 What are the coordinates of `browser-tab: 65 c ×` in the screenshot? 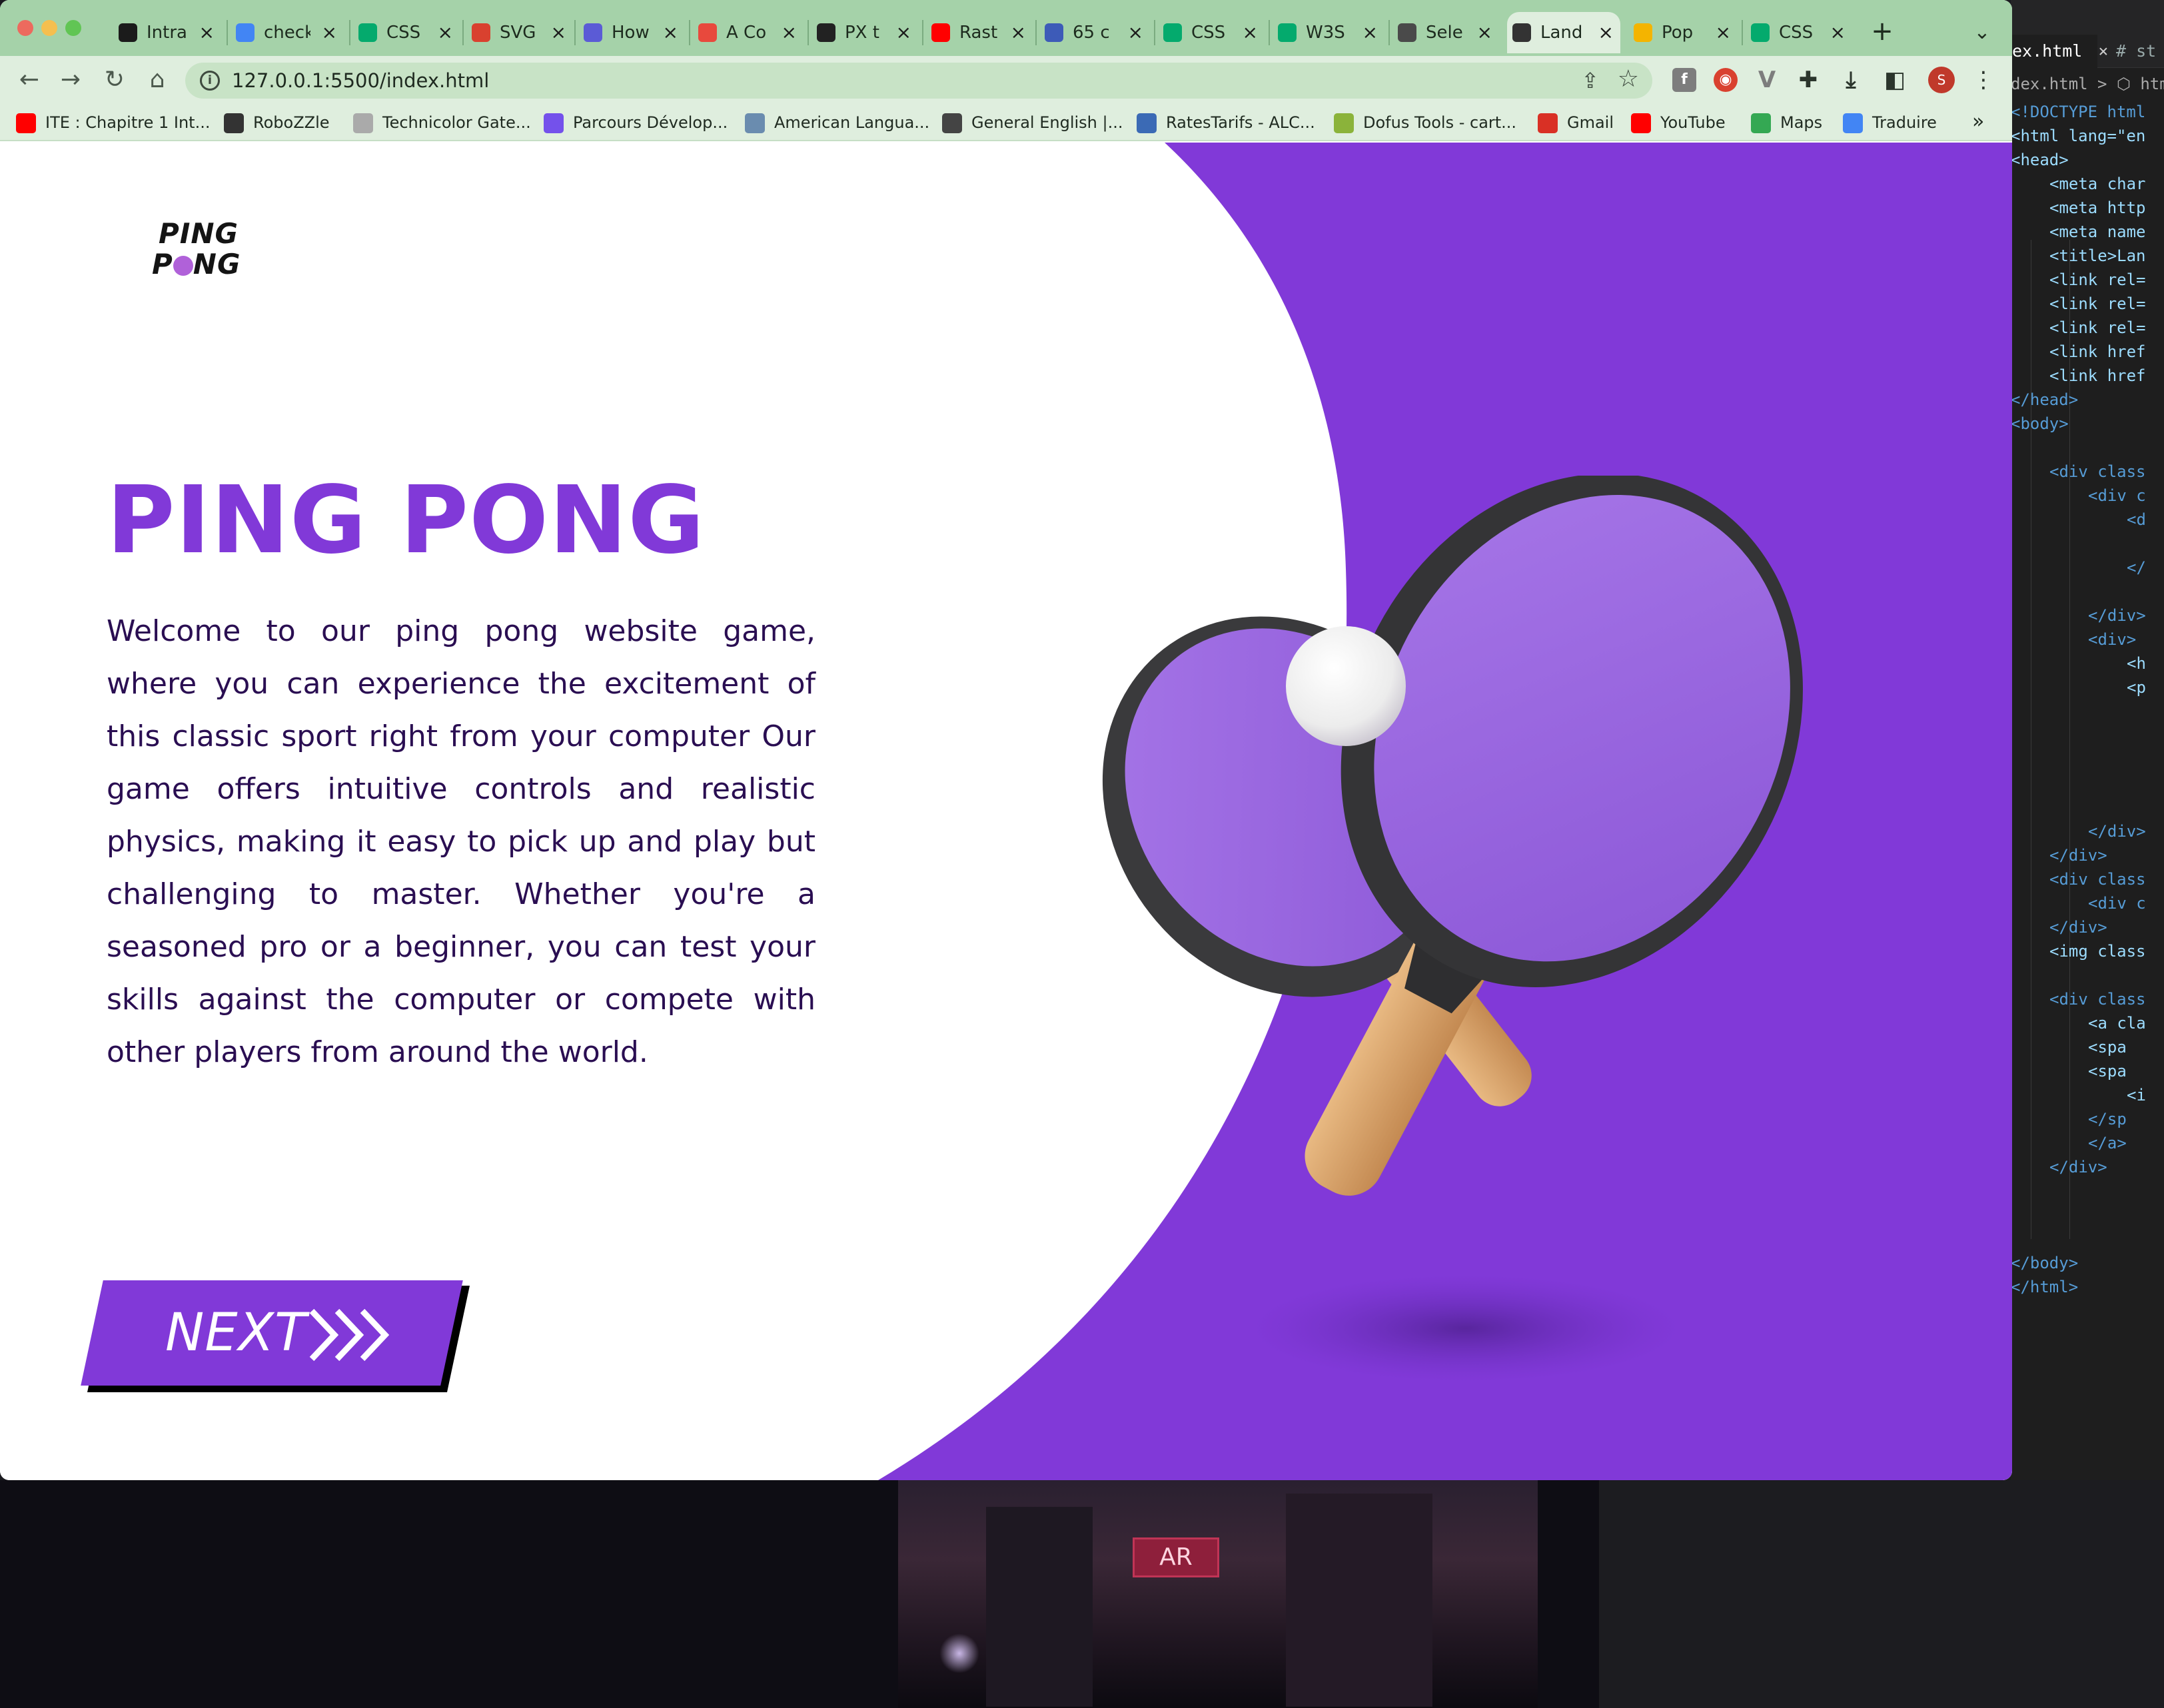 It's located at (1094, 32).